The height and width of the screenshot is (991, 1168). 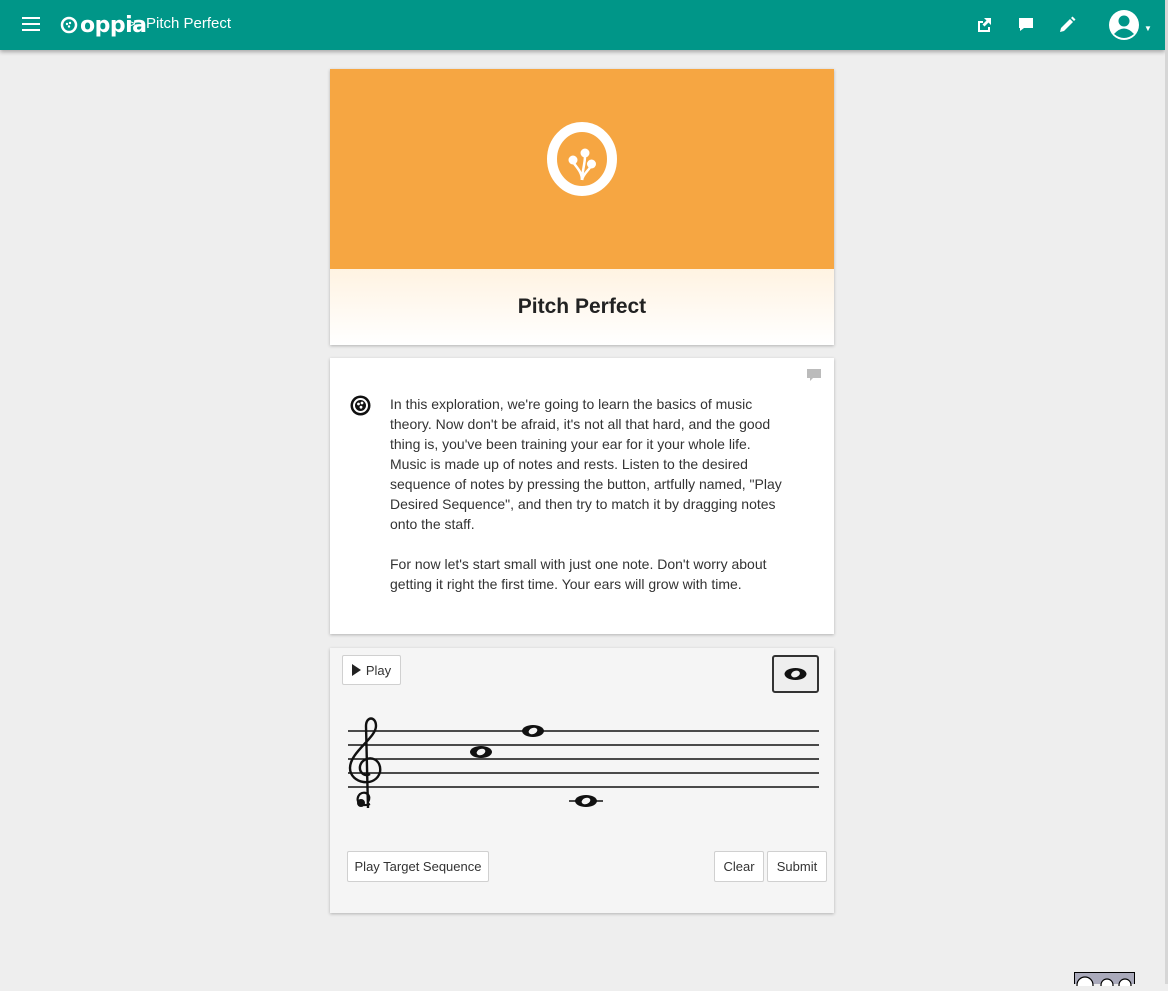 I want to click on play-button: Play, so click(x=371, y=670).